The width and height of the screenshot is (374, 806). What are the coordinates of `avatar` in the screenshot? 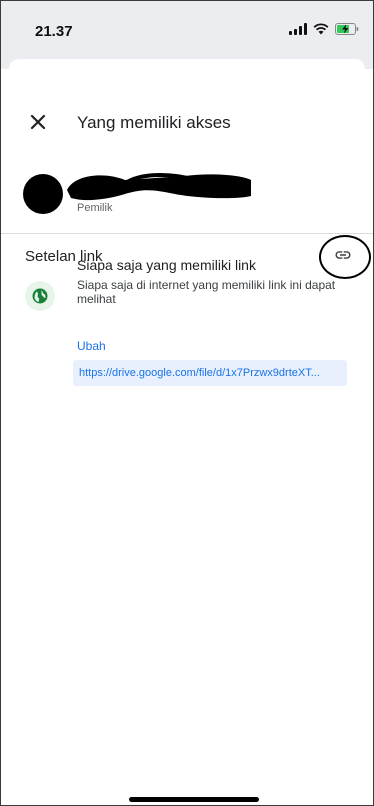 It's located at (43, 194).